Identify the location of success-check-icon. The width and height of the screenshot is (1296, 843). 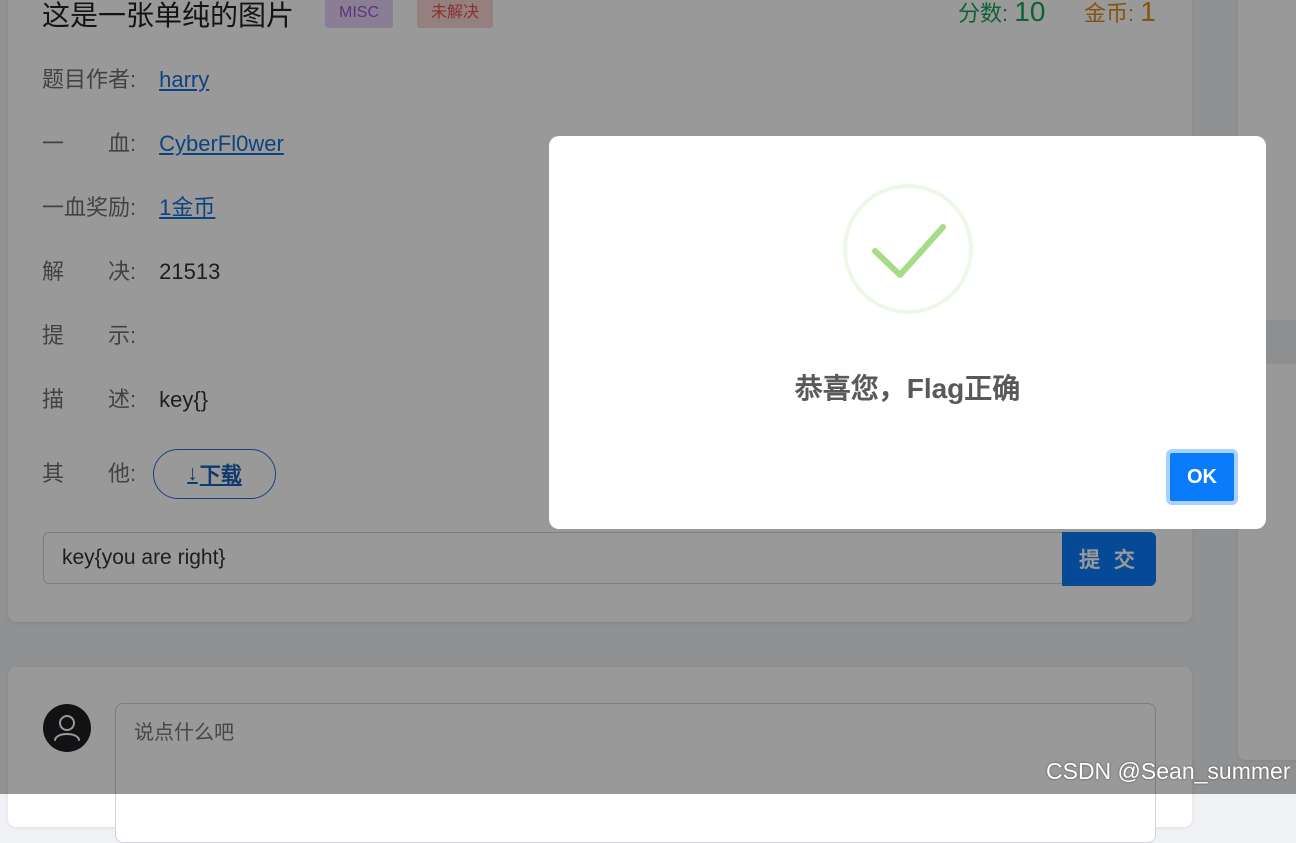
(908, 249).